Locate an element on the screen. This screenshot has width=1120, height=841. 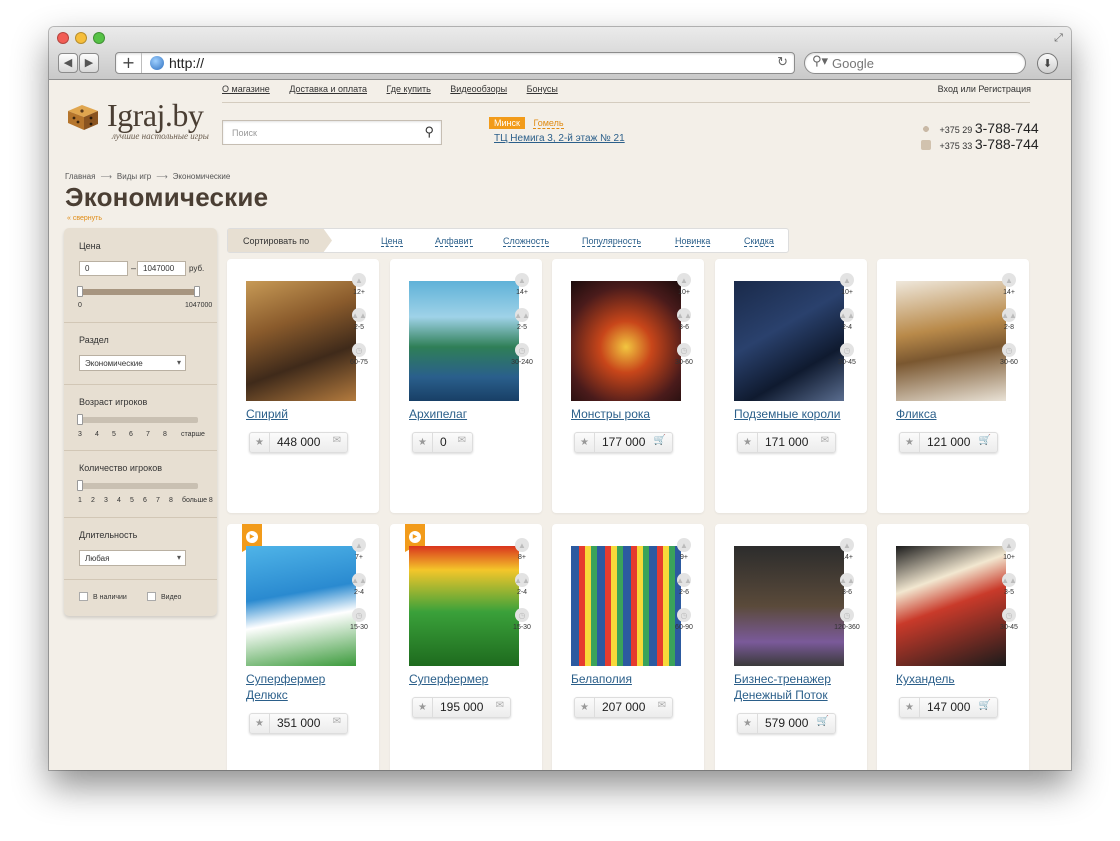
age-slider is located at coordinates (137, 419).